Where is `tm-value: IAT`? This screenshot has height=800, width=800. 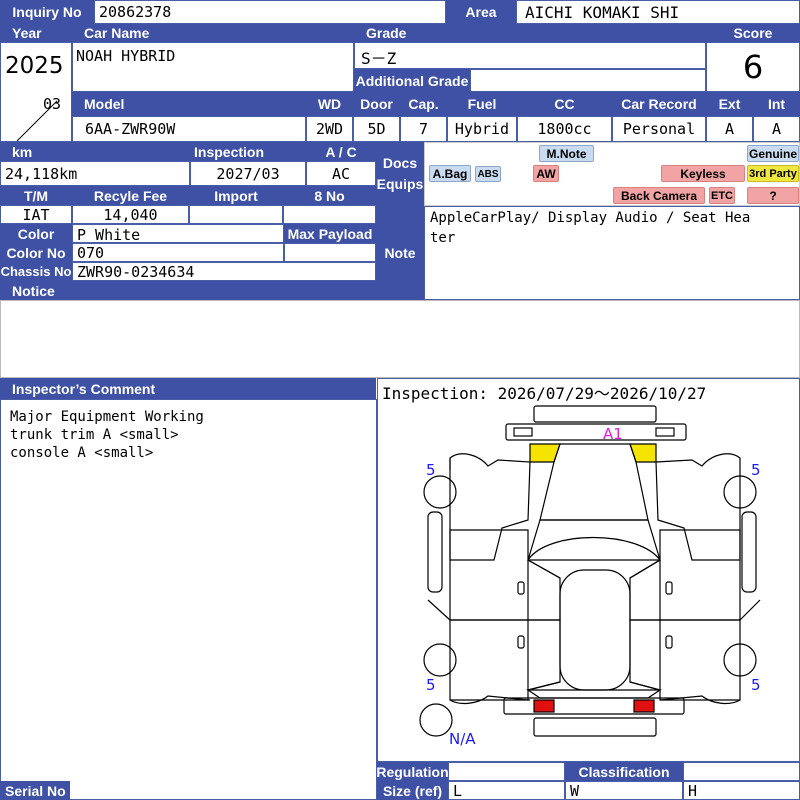
tm-value: IAT is located at coordinates (36, 214).